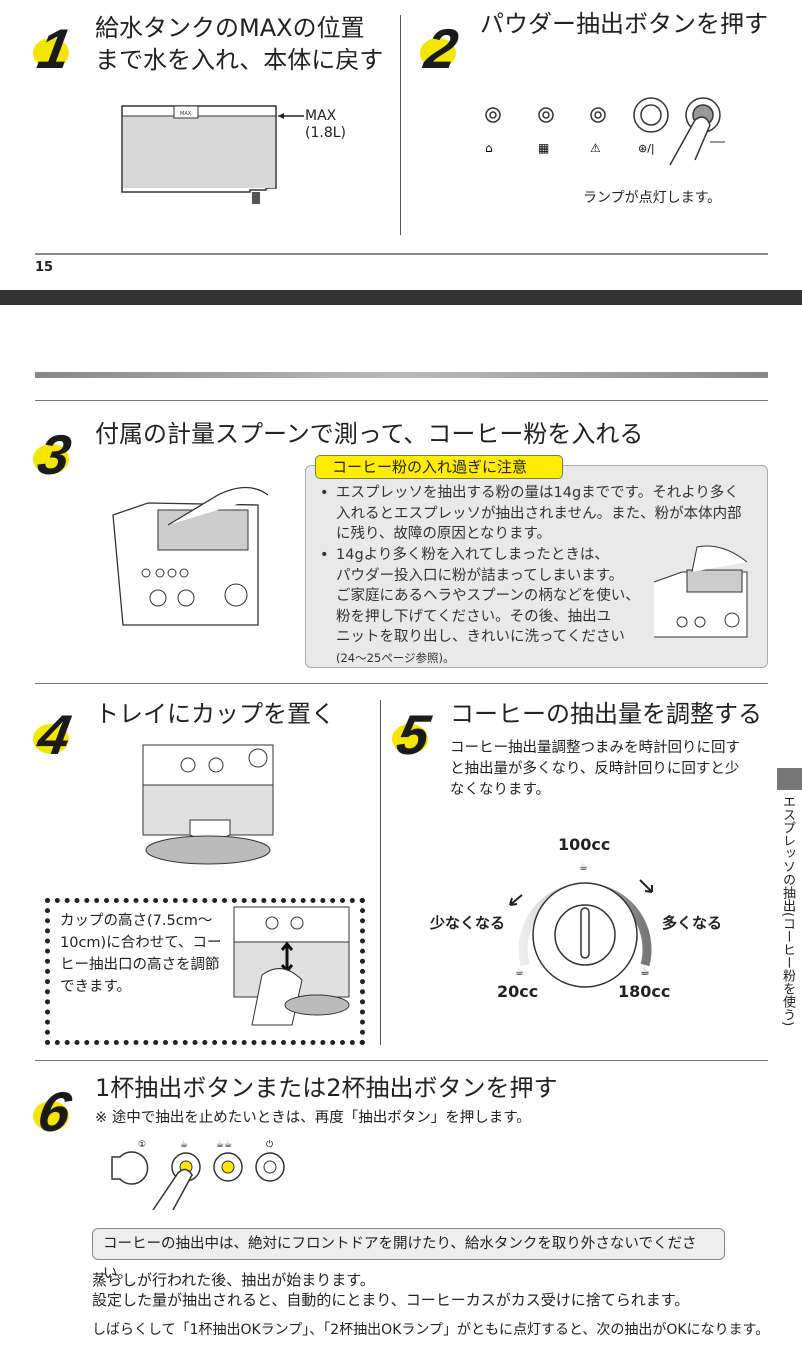  What do you see at coordinates (605, 131) in the screenshot?
I see `control-panel-illustration: ⌂ ▦ ⚠ ⊛/|` at bounding box center [605, 131].